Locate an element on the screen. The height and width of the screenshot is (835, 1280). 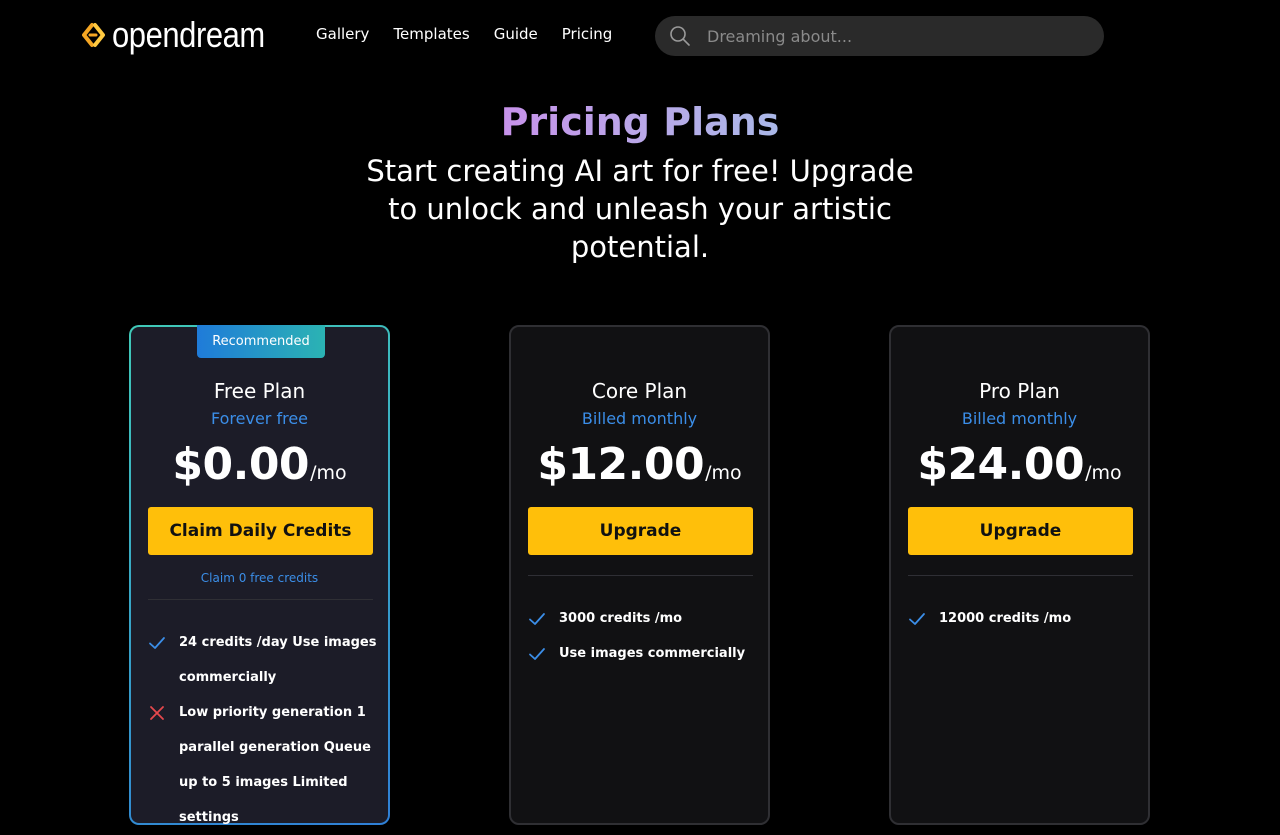
list-item: 3000 credits /mo is located at coordinates (643, 618).